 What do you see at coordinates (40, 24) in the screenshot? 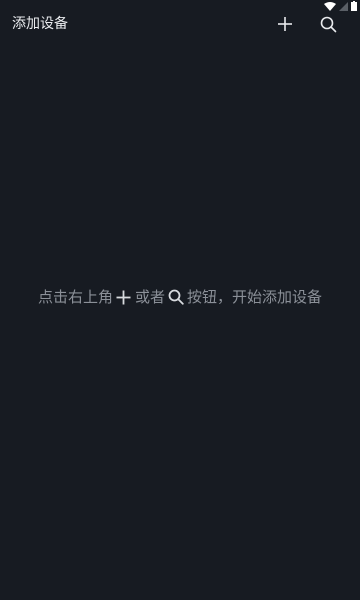
I see `page-title: 添加设备` at bounding box center [40, 24].